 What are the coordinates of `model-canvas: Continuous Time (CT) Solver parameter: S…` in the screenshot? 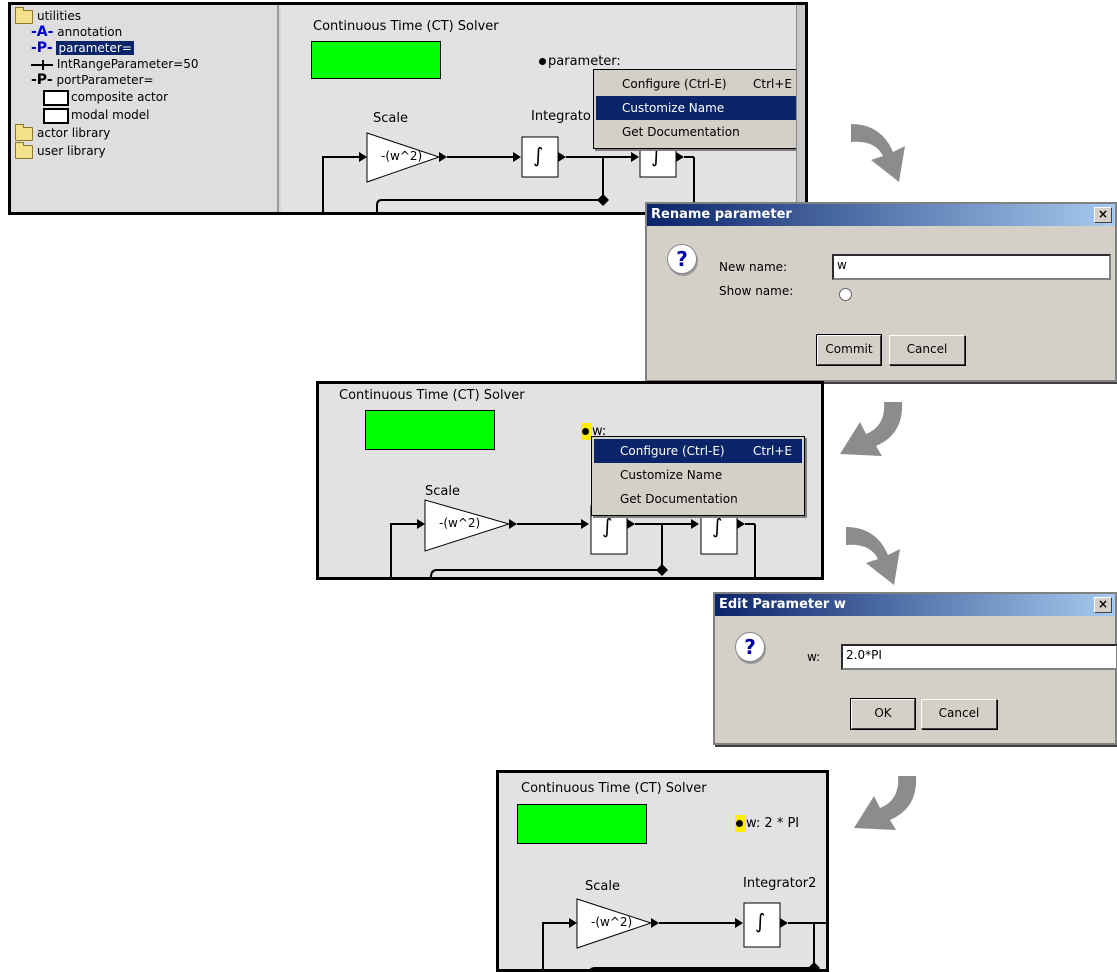 It's located at (543, 108).